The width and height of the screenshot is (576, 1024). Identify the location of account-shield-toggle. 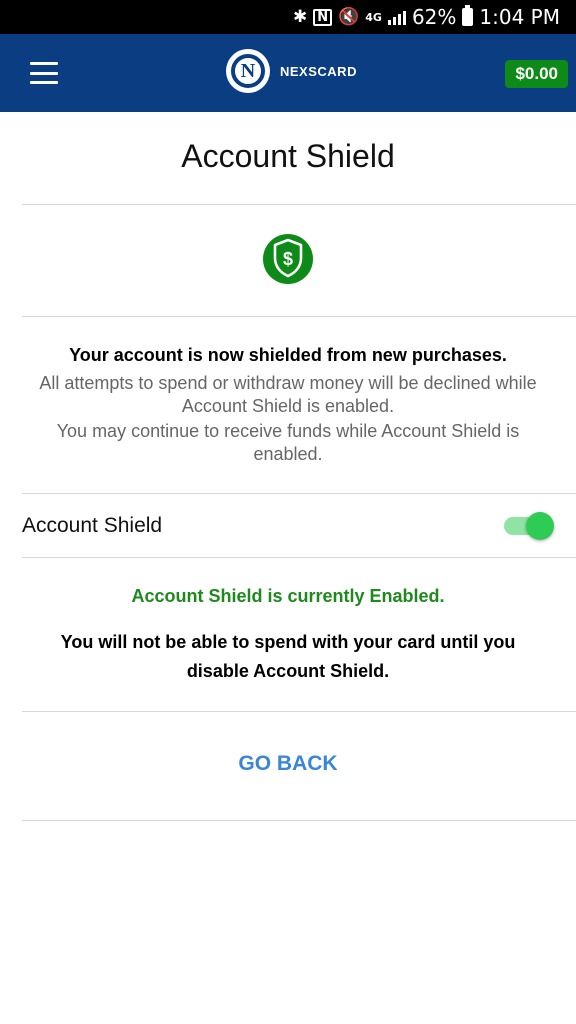
(529, 526).